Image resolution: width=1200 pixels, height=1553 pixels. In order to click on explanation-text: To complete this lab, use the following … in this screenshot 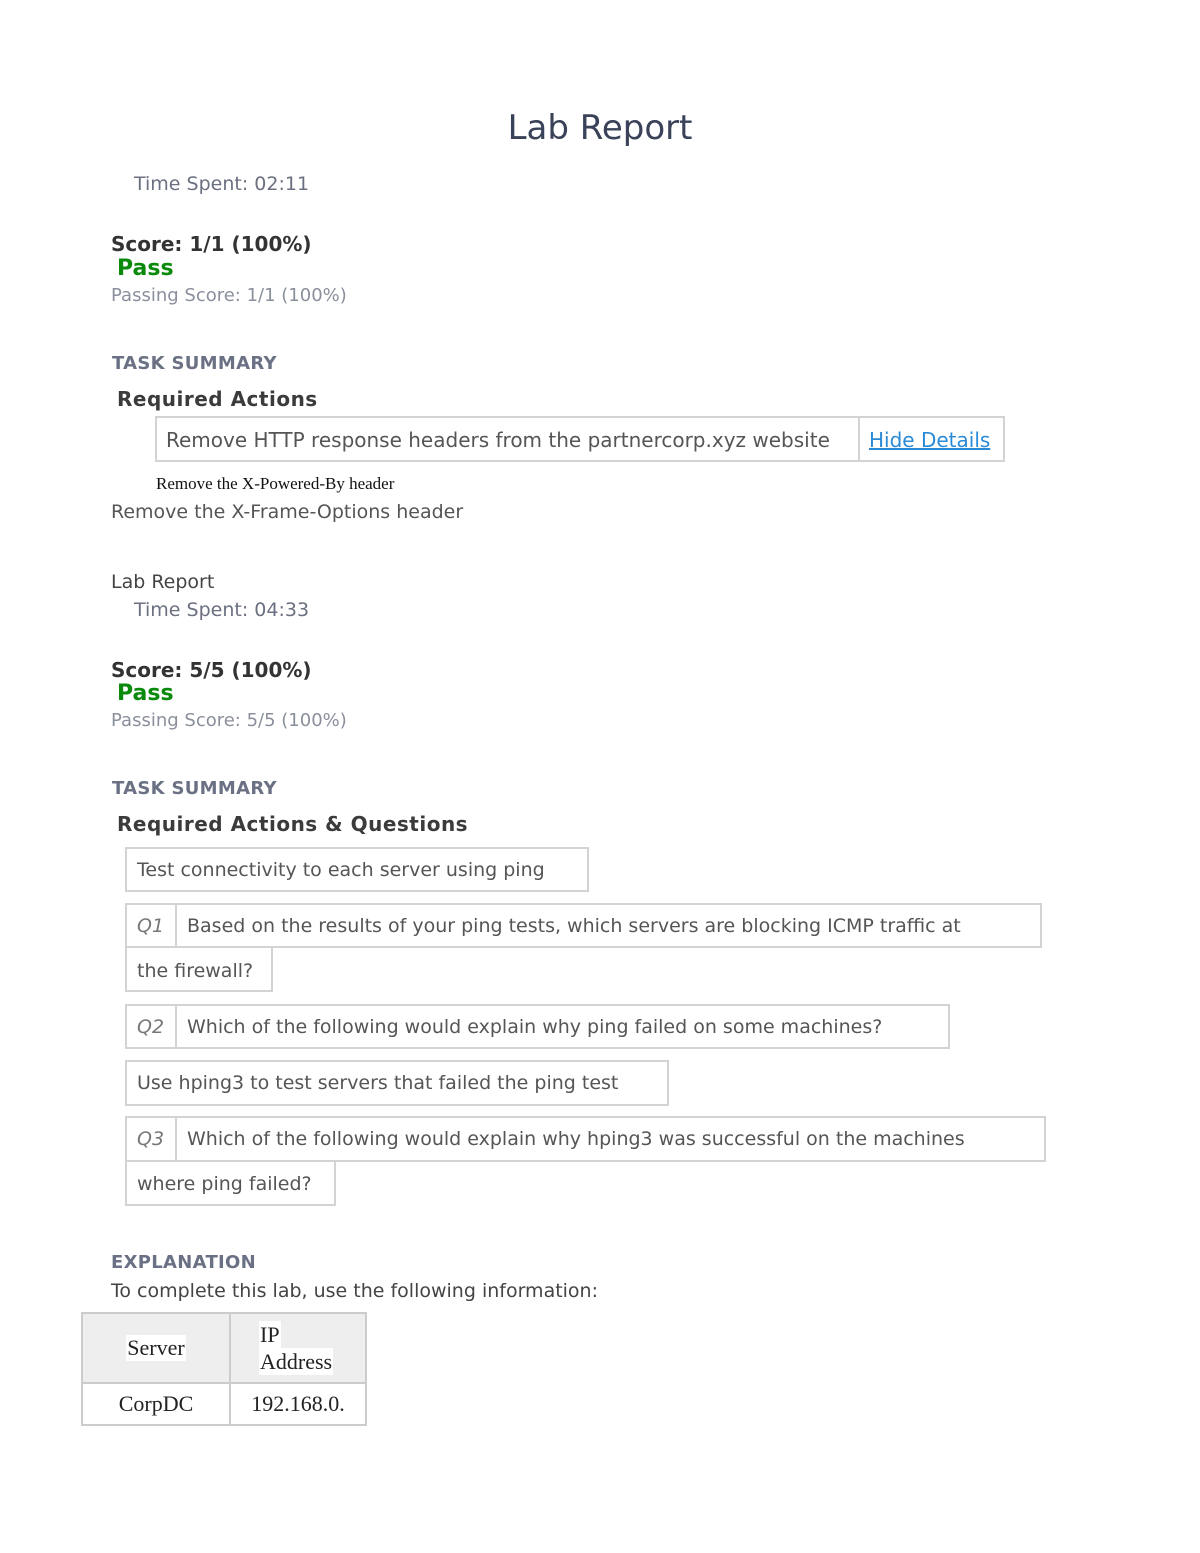, I will do `click(355, 1291)`.